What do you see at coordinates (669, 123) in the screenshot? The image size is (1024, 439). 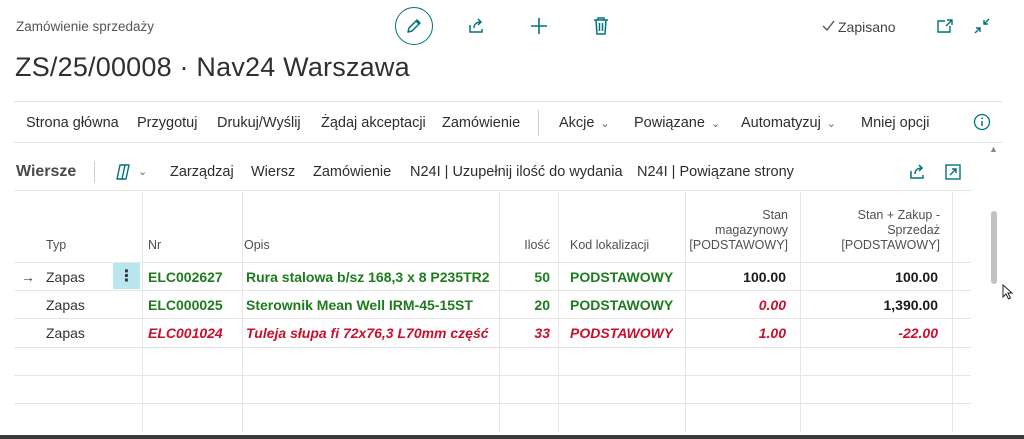 I see `action-label: Powiązane` at bounding box center [669, 123].